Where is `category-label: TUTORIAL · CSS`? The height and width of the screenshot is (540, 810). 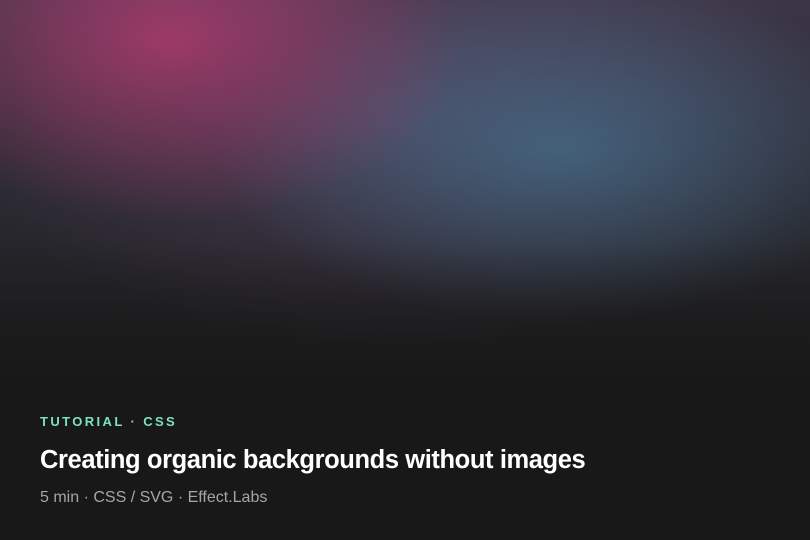 category-label: TUTORIAL · CSS is located at coordinates (109, 421).